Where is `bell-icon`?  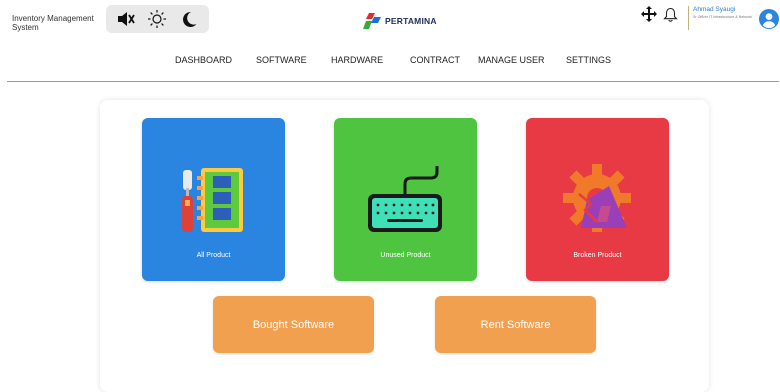
bell-icon is located at coordinates (670, 15).